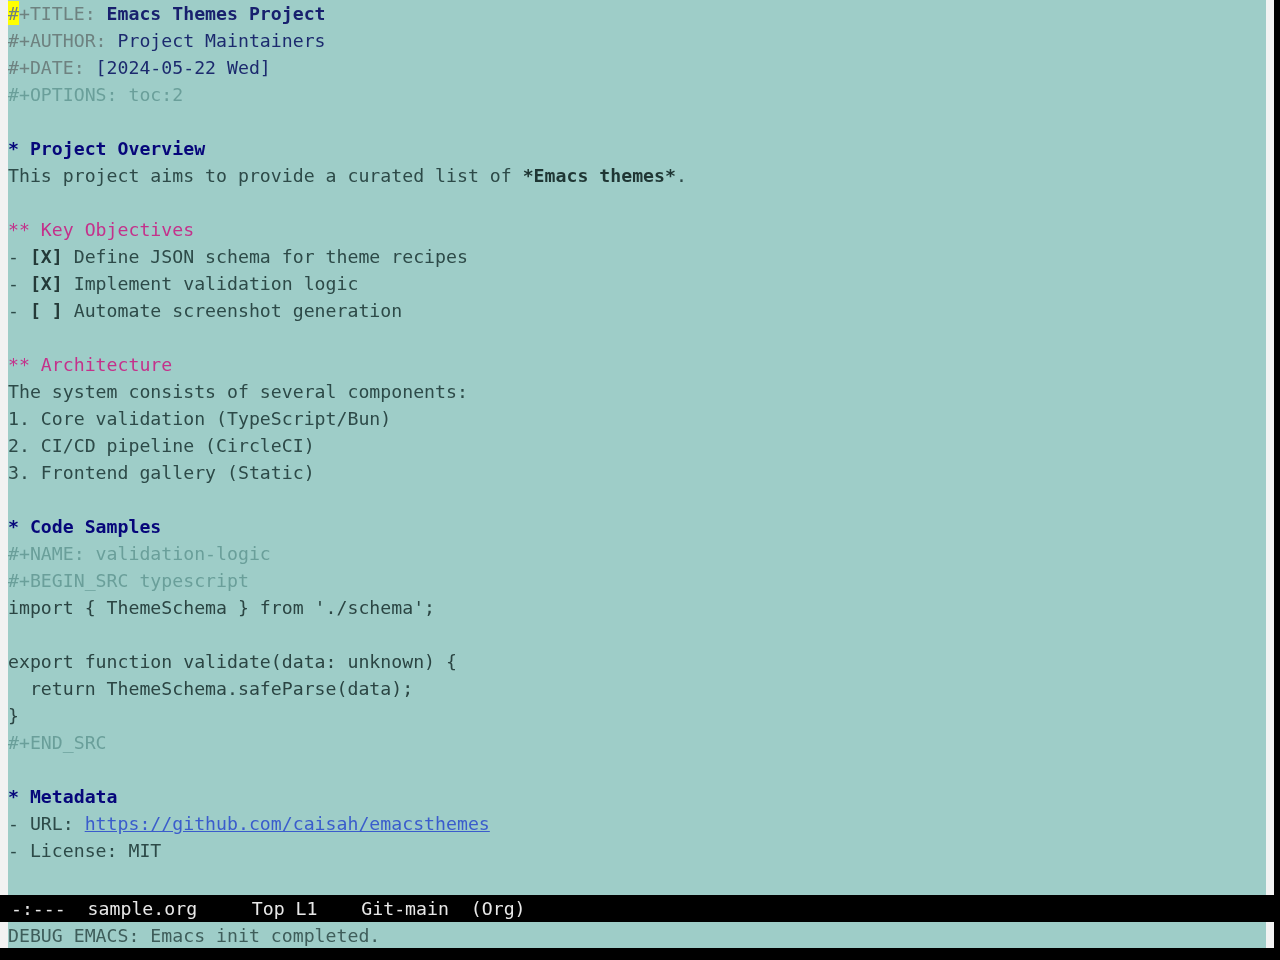 The width and height of the screenshot is (1280, 960). What do you see at coordinates (19, 473) in the screenshot?
I see `list-number: 3.` at bounding box center [19, 473].